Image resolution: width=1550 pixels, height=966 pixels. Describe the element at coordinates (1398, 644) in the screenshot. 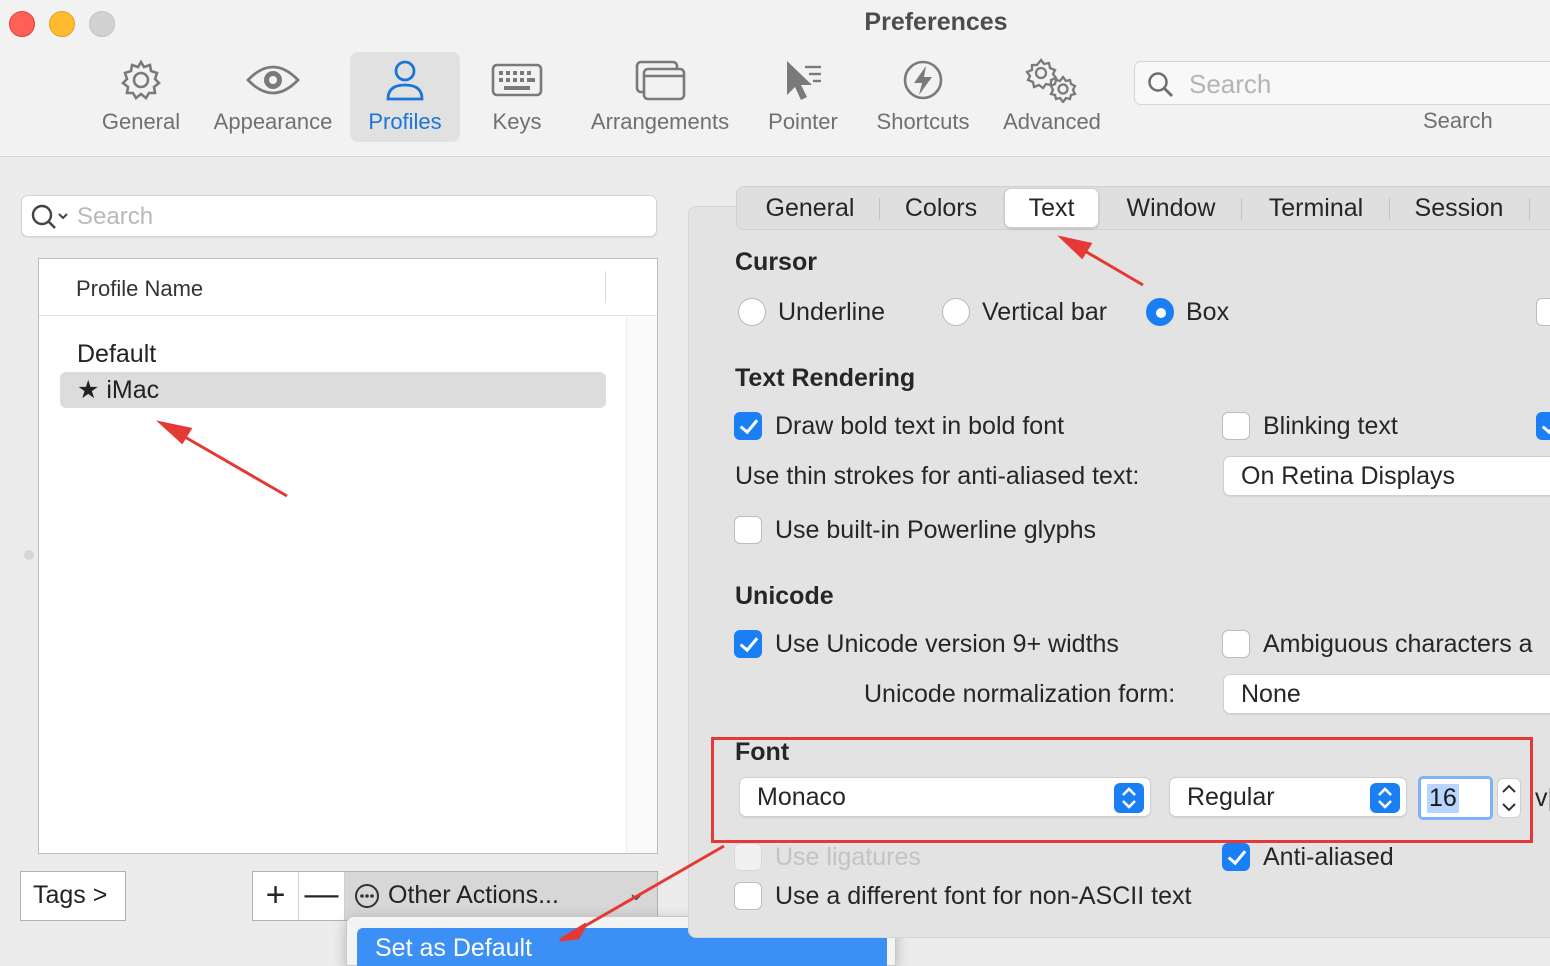

I see `ambiguous-chars-label: Ambiguous characters a` at that location.